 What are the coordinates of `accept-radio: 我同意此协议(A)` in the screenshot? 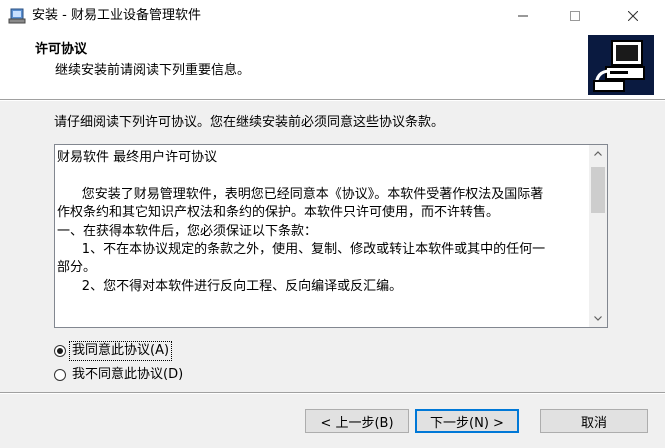 It's located at (113, 351).